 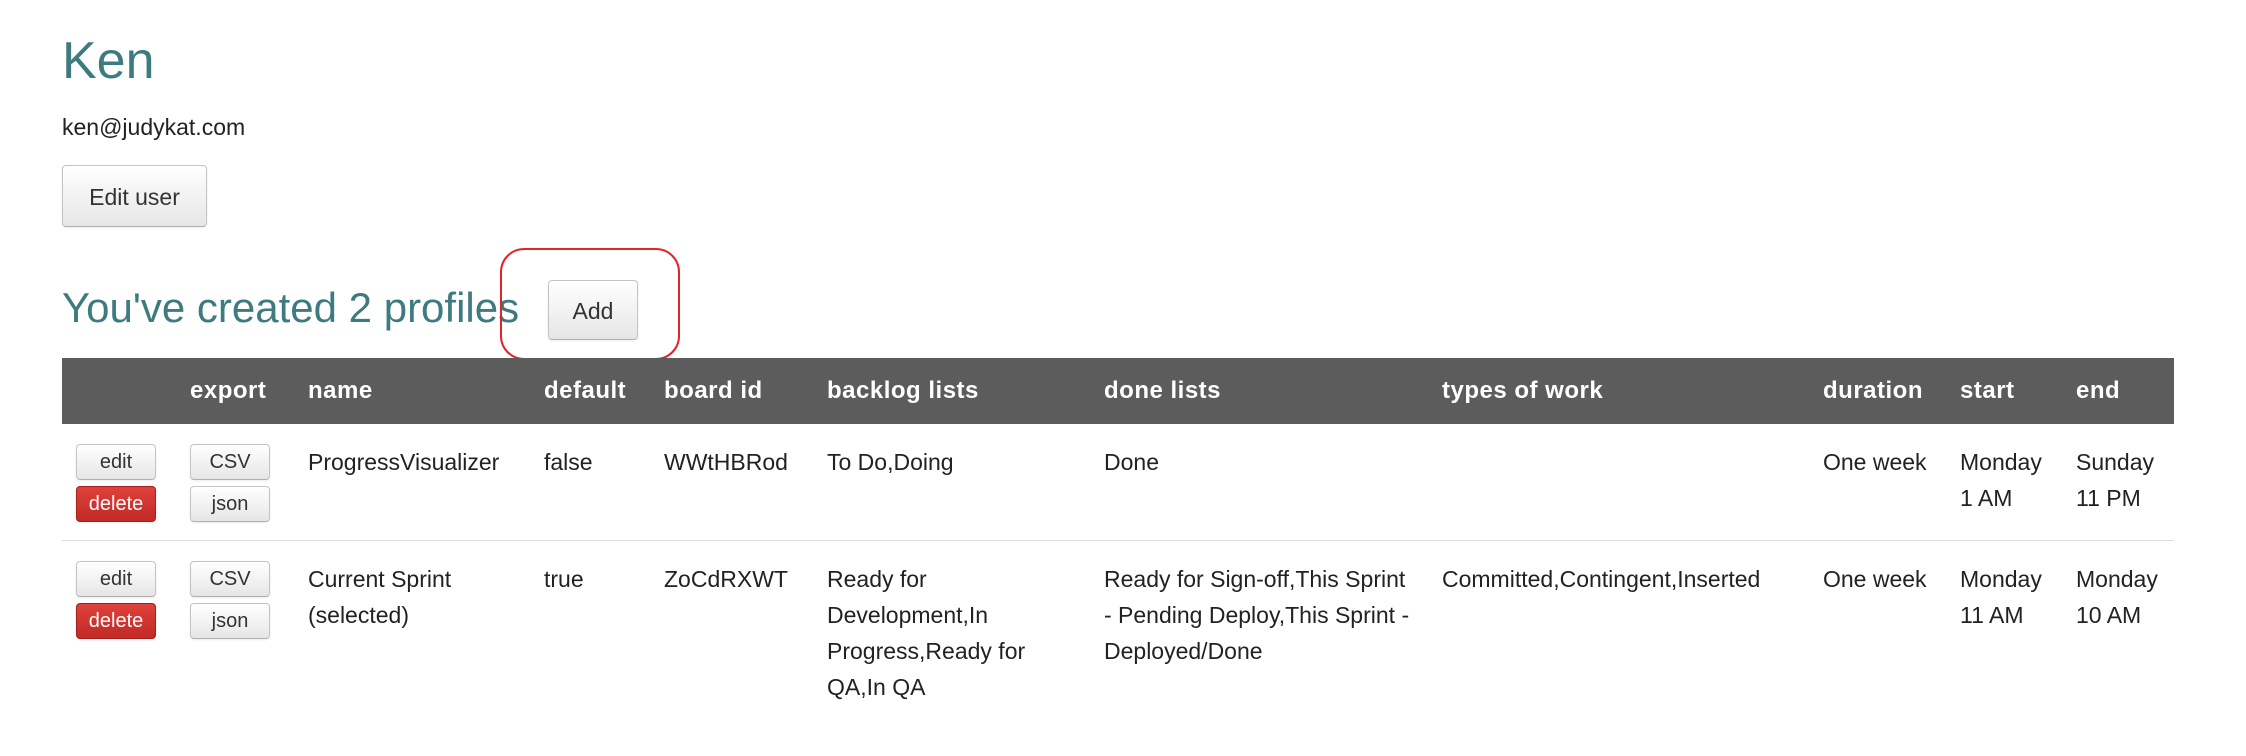 I want to click on header-start: start, so click(x=2006, y=391).